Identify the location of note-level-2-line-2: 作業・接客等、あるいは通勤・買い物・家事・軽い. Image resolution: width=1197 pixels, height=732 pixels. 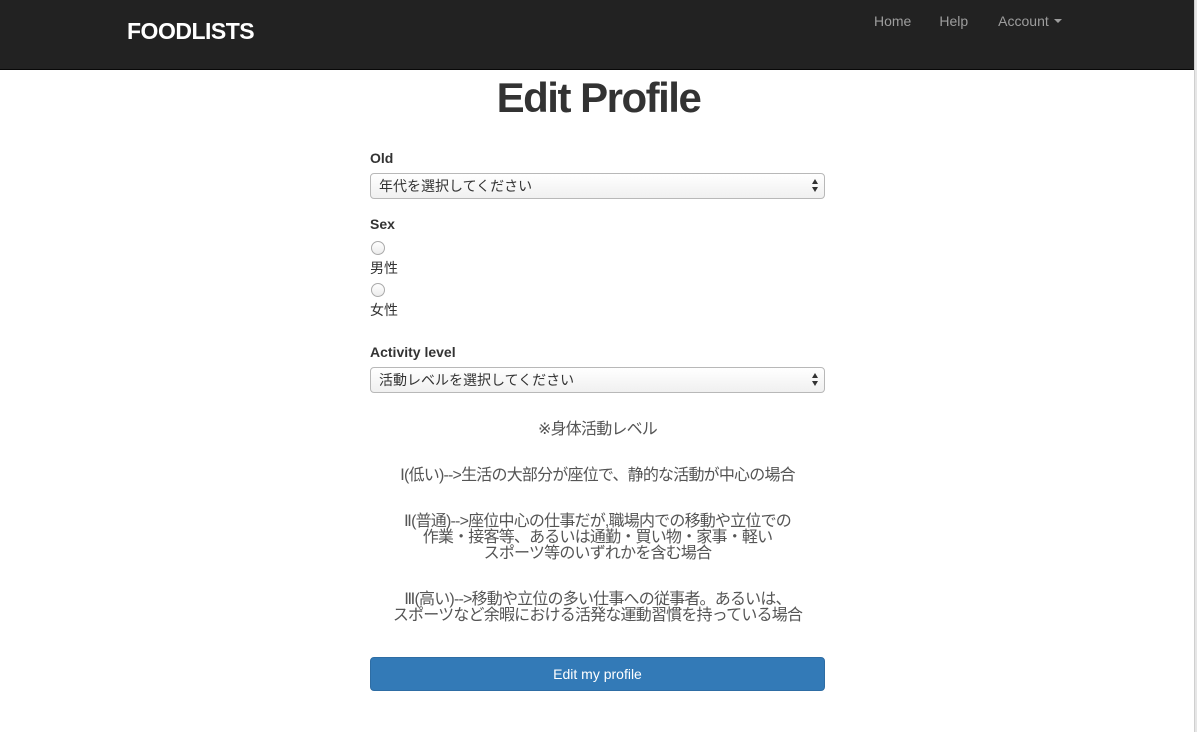
(597, 537).